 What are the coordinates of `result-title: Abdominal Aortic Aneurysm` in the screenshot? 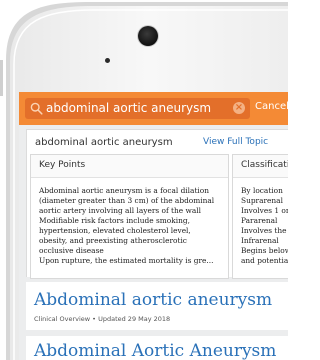 It's located at (155, 350).